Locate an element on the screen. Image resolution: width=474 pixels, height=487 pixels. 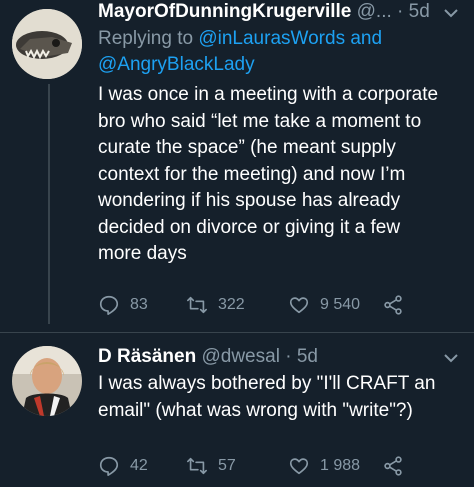
text-line: context for the meeting) and now I’m is located at coordinates (252, 174).